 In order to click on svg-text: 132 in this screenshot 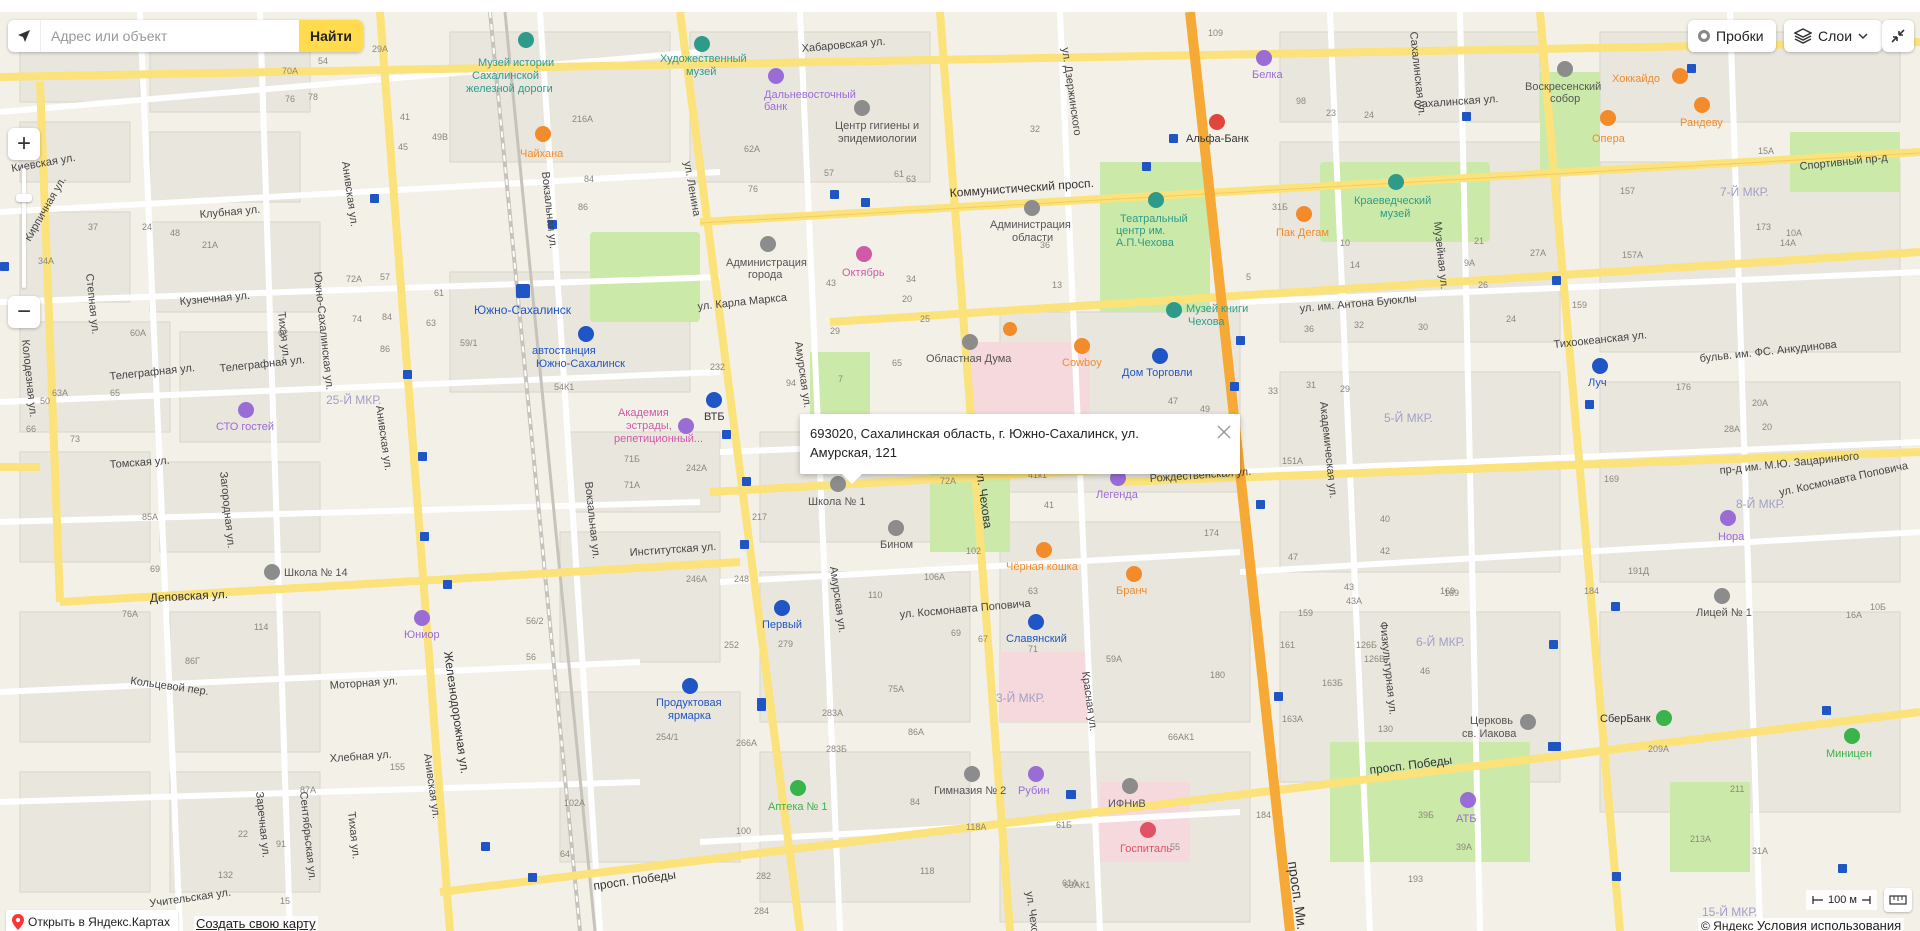, I will do `click(225, 875)`.